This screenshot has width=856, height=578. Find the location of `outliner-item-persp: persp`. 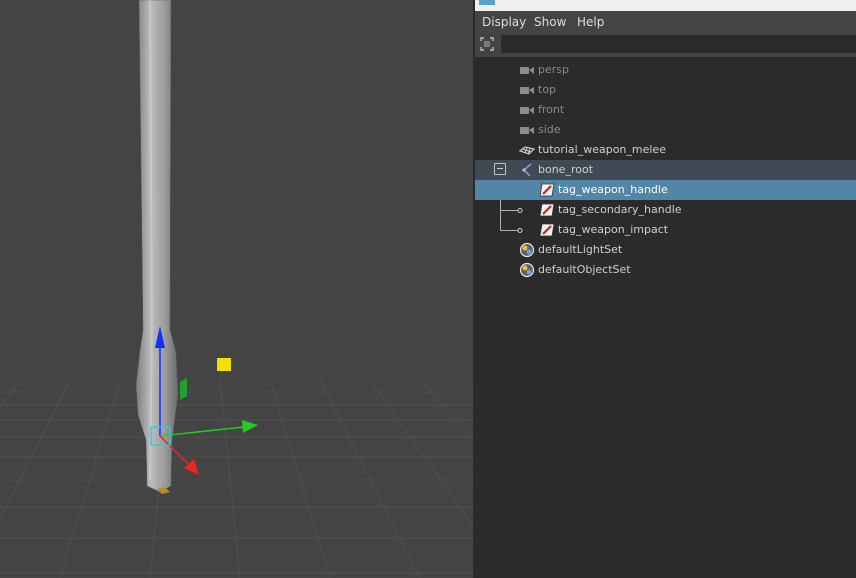

outliner-item-persp: persp is located at coordinates (665, 70).